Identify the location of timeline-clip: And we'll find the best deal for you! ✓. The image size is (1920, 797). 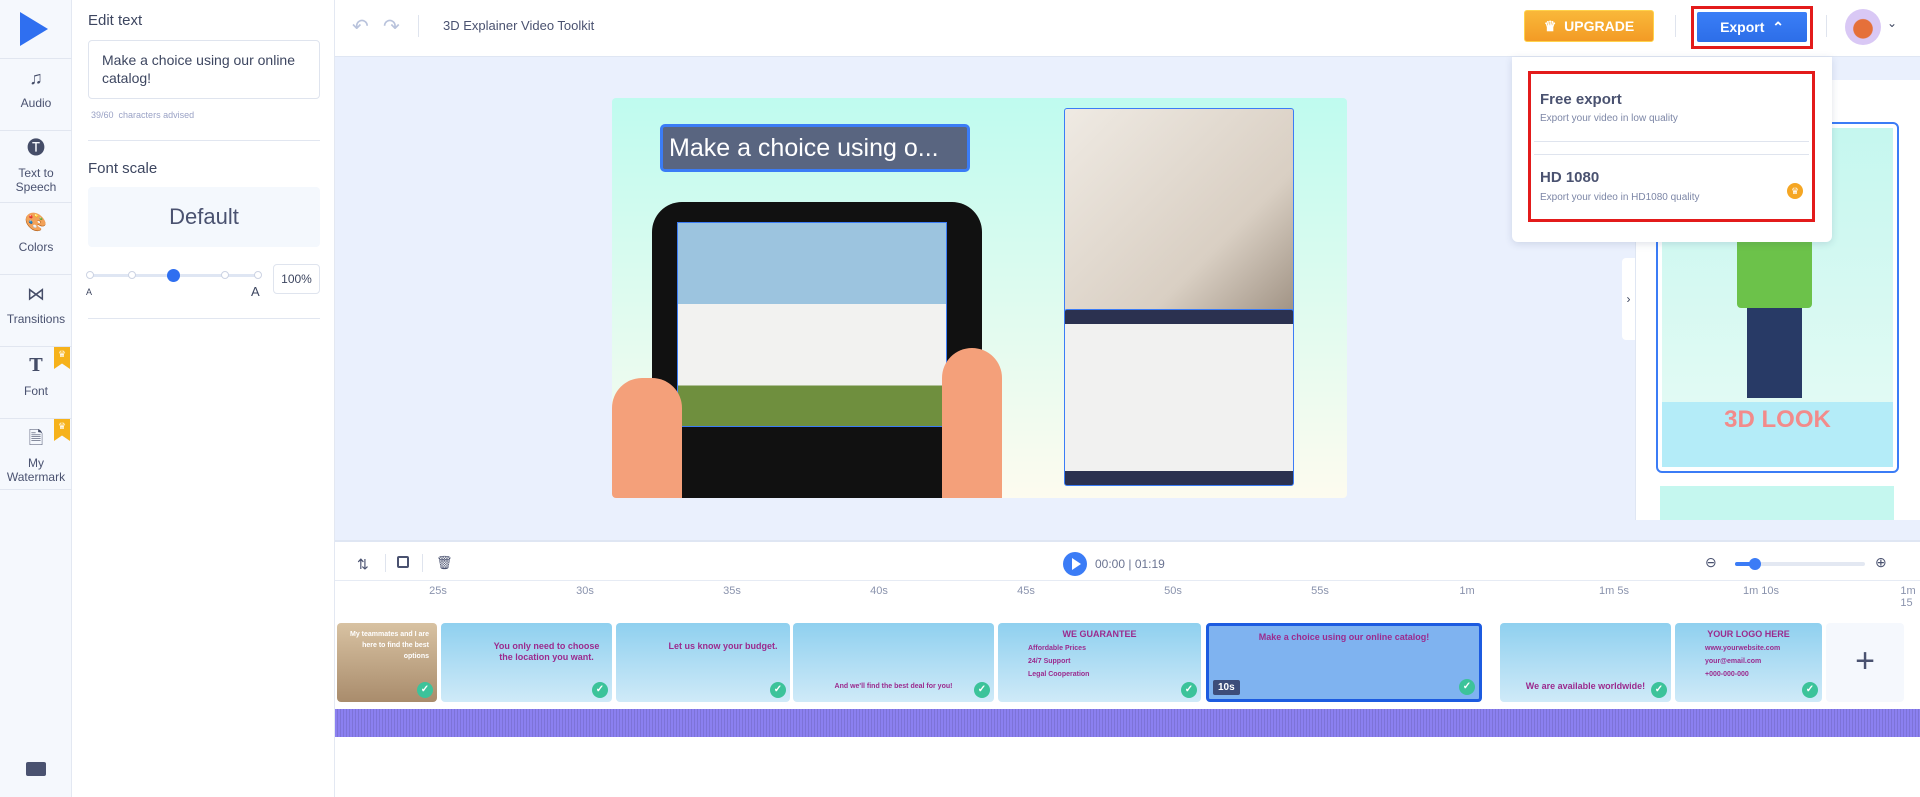
(893, 662).